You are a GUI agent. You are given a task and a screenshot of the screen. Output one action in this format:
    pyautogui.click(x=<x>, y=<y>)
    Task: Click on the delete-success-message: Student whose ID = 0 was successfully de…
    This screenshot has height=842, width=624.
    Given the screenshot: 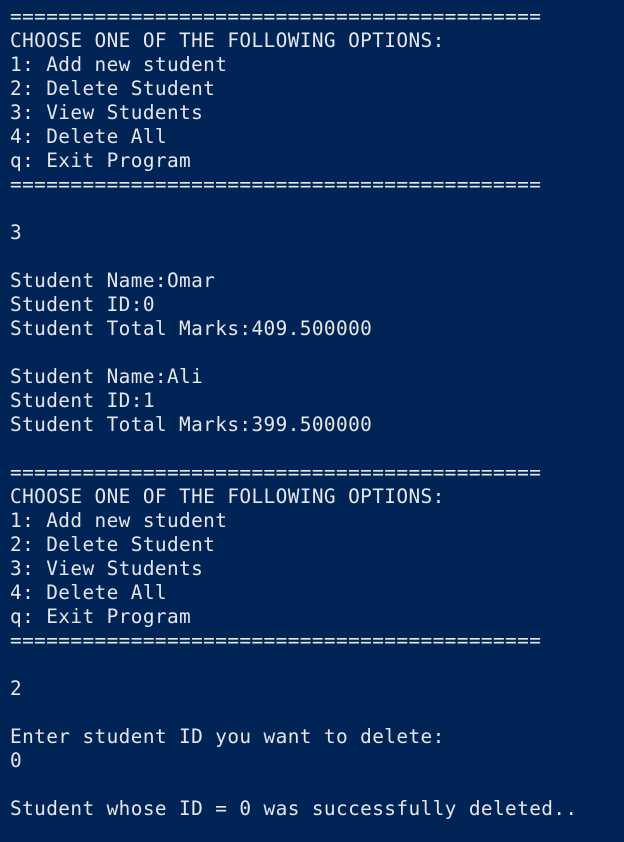 What is the action you would take?
    pyautogui.click(x=294, y=808)
    